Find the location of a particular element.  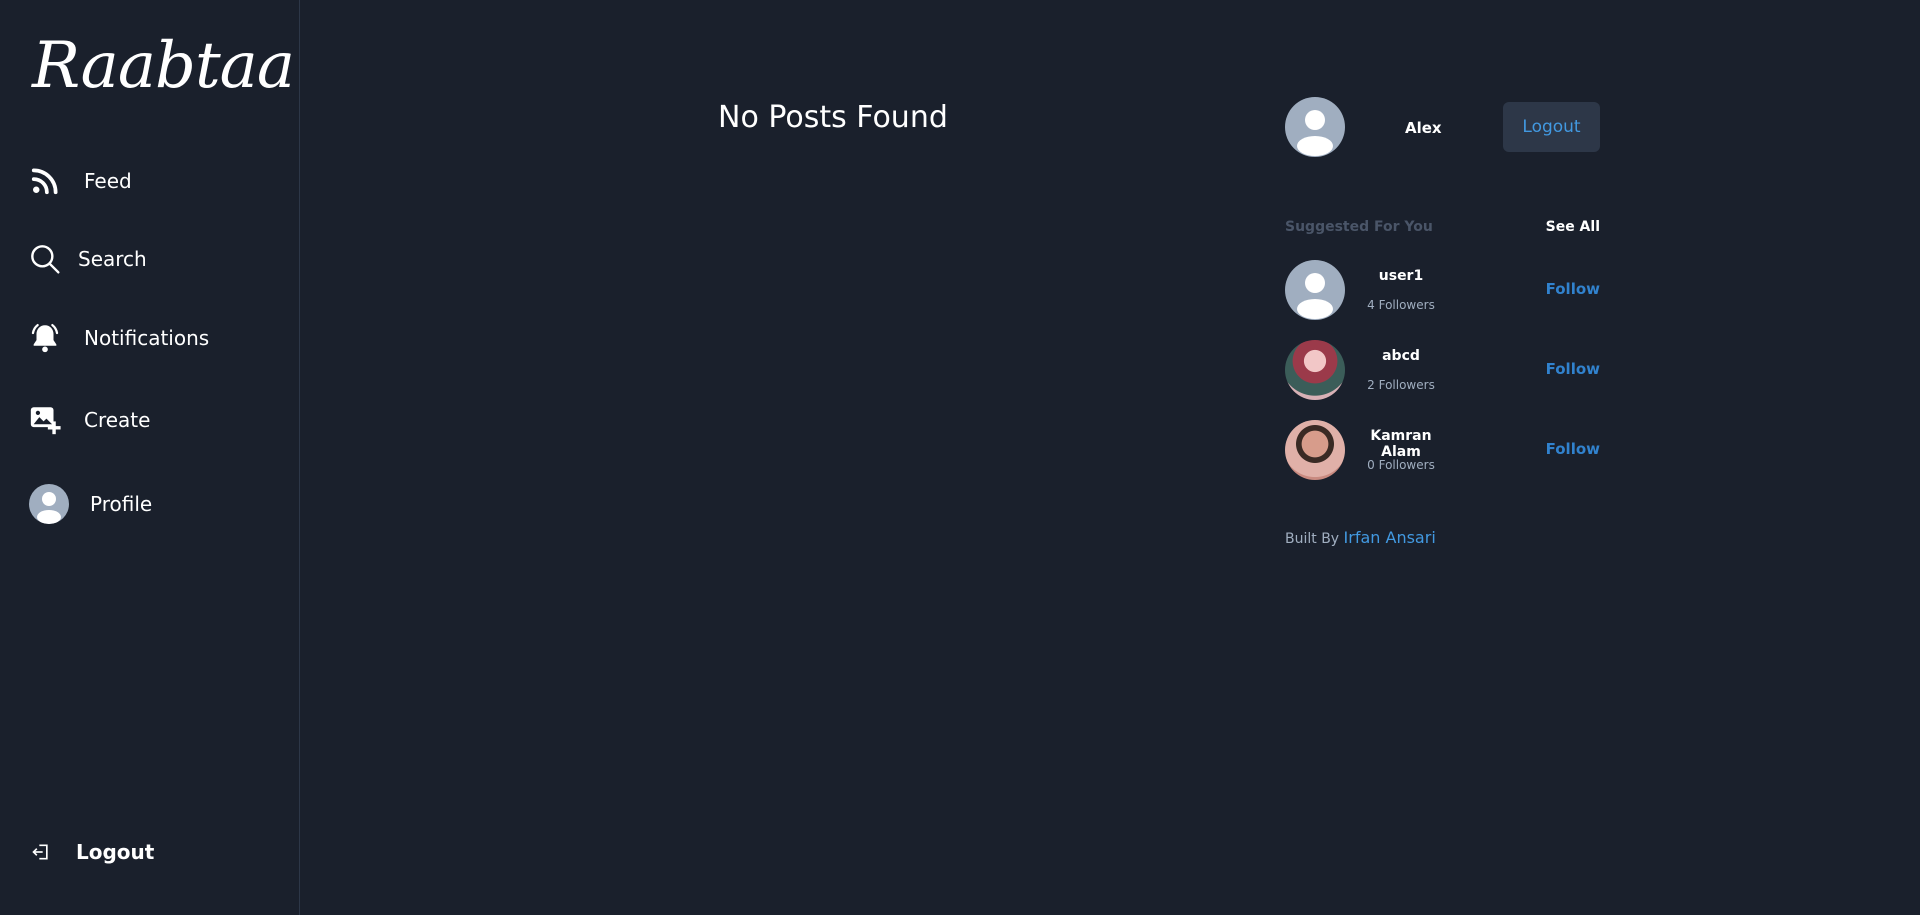

sidebar-item-label: Notifications is located at coordinates (147, 338).